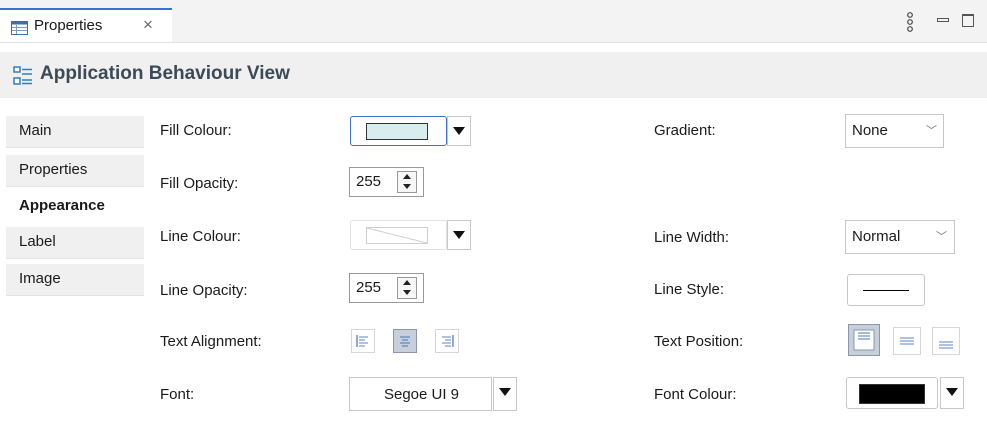 The width and height of the screenshot is (987, 421). I want to click on sidebar-item-label: Image, so click(40, 278).